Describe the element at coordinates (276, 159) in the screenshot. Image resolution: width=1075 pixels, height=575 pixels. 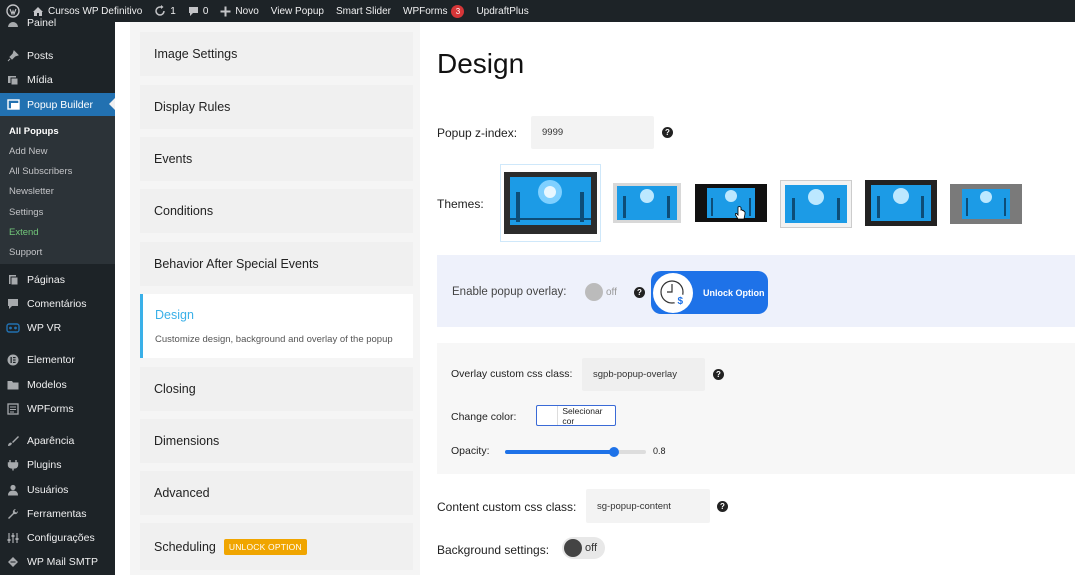
I see `tab-events: Events` at that location.